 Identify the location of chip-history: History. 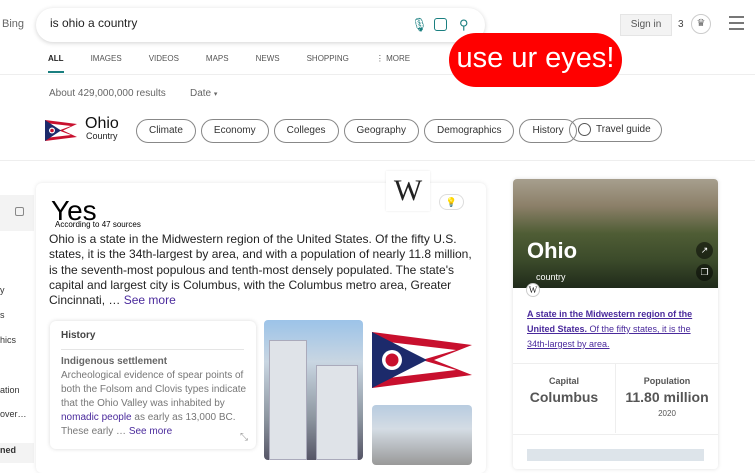
(548, 131).